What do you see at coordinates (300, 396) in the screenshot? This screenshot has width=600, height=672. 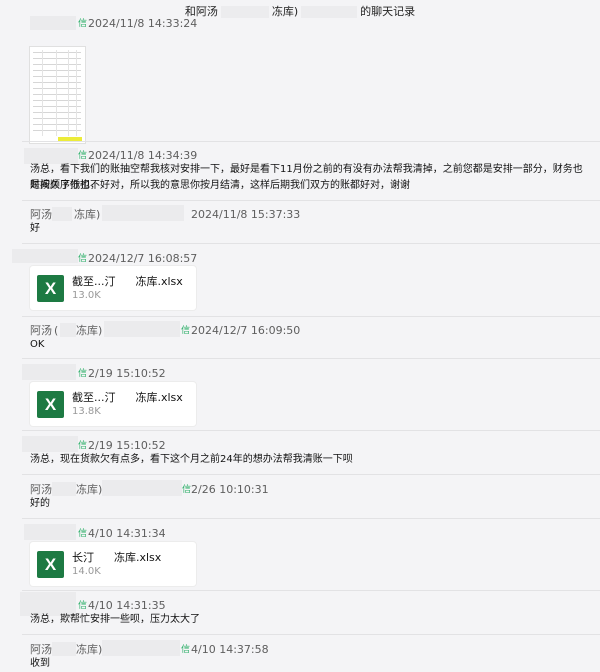 I see `message-item: 信 2/19 15:10:52 X 截至...汀 冻库.xlsx 13.8K` at bounding box center [300, 396].